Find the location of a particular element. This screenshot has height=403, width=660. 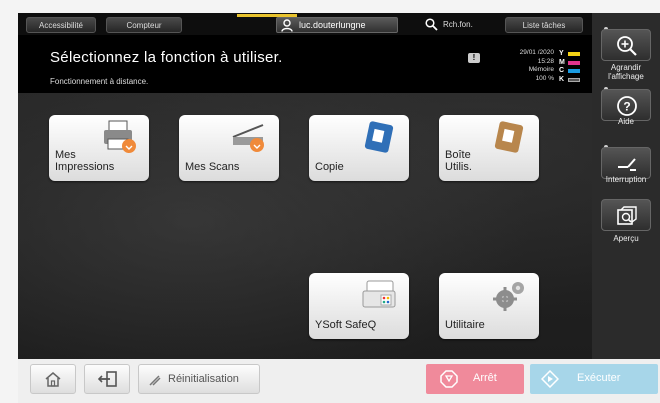

tile-boite-utilis: Boîte Utilis. is located at coordinates (489, 148).